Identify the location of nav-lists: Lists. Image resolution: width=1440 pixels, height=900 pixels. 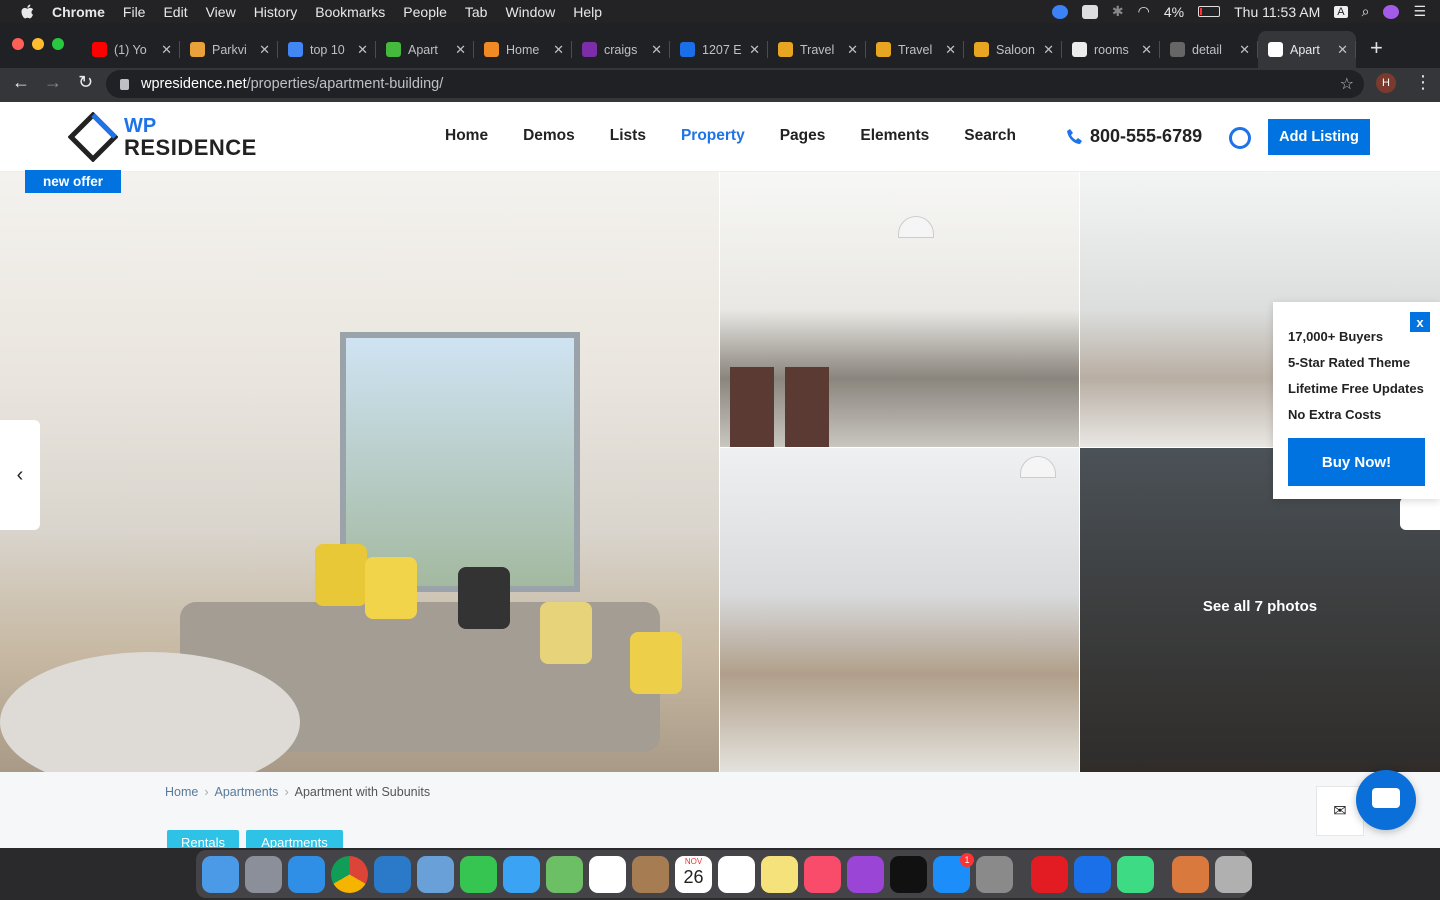
(628, 136).